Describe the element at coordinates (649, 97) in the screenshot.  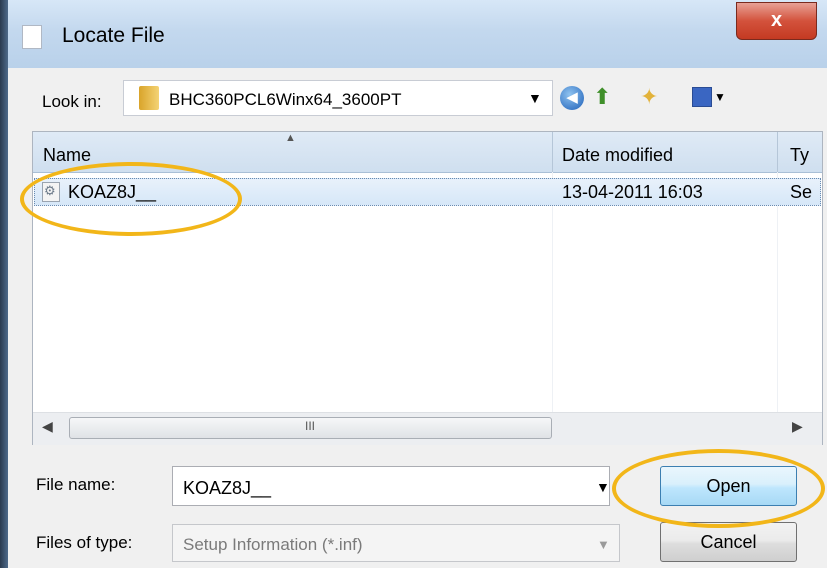
I see `new-folder-icon: ✦` at that location.